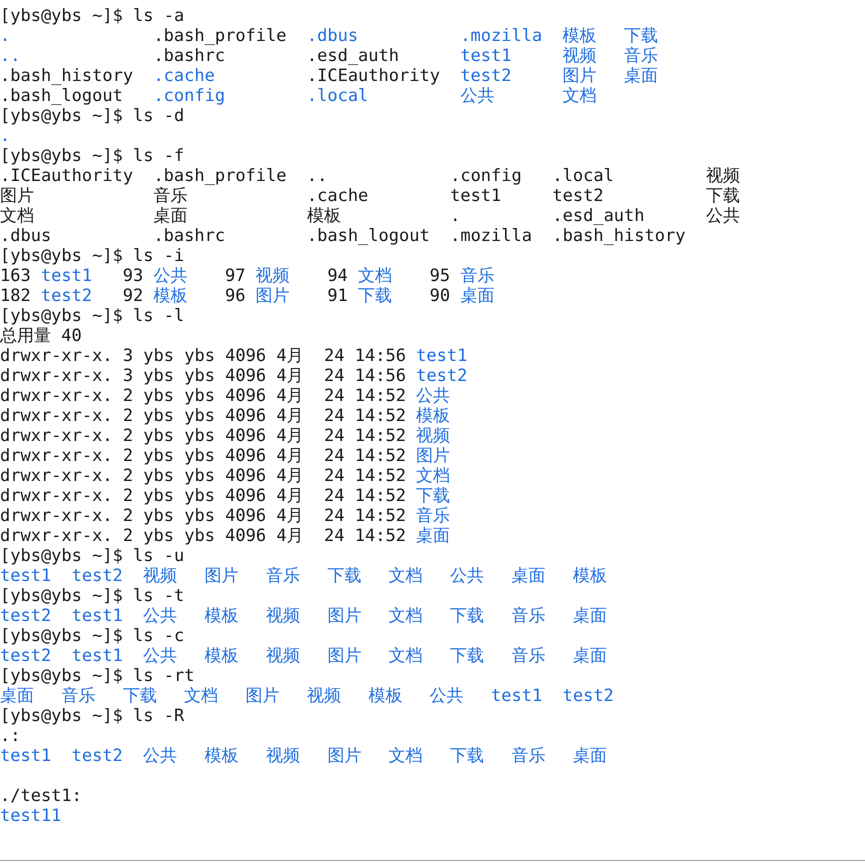 The height and width of the screenshot is (864, 865). What do you see at coordinates (97, 676) in the screenshot?
I see `command-line: [ybs@ybs ~]$ ls -rt` at bounding box center [97, 676].